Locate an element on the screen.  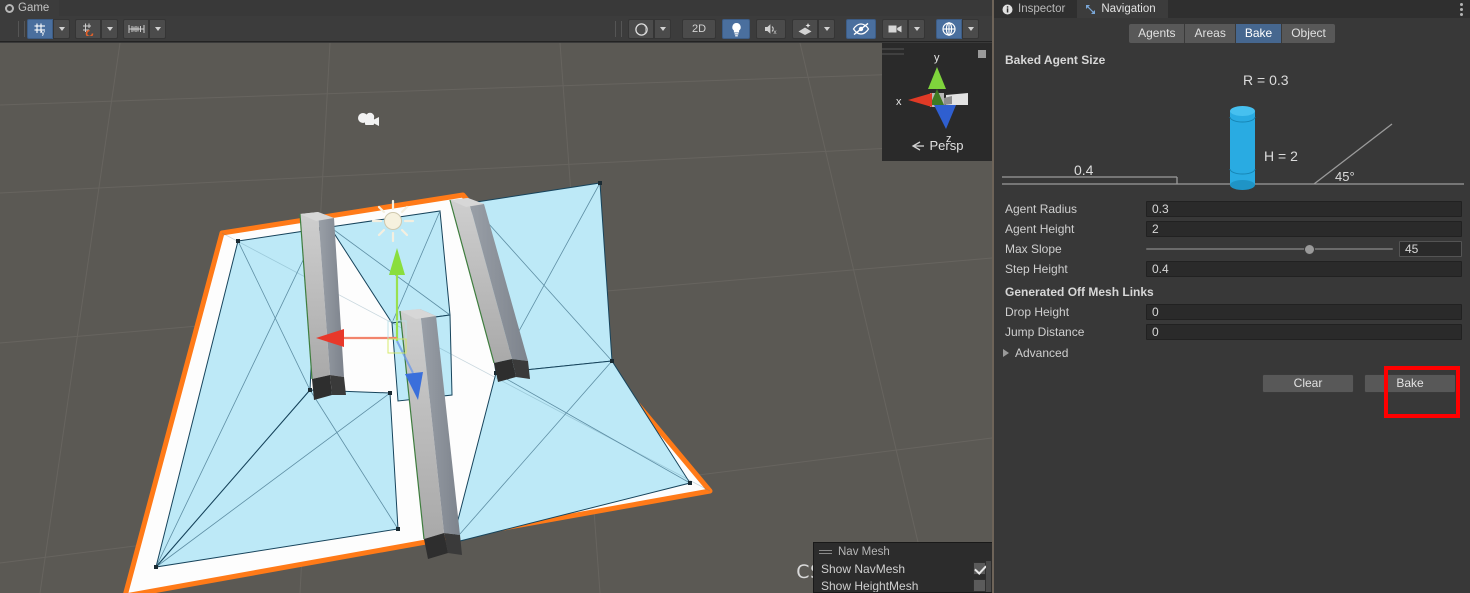
row-step-height: Step Height 0.4 is located at coordinates (1228, 269).